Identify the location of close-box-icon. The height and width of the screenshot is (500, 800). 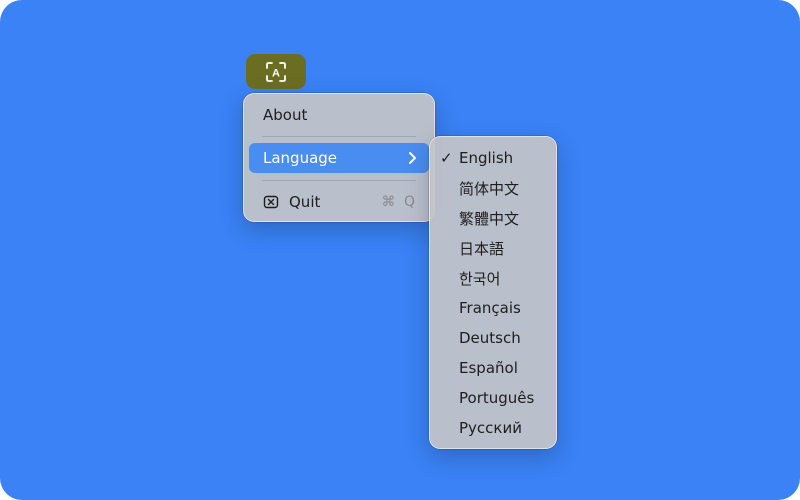
(271, 202).